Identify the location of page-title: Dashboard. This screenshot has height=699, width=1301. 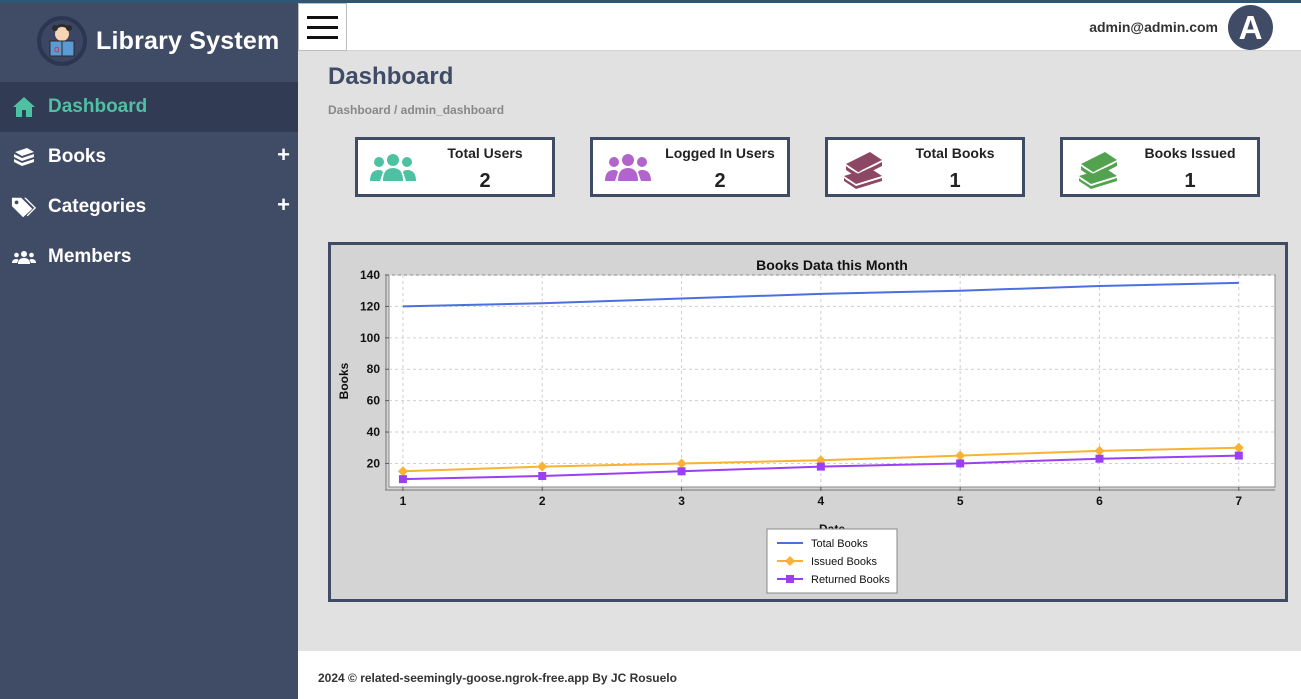
(391, 76).